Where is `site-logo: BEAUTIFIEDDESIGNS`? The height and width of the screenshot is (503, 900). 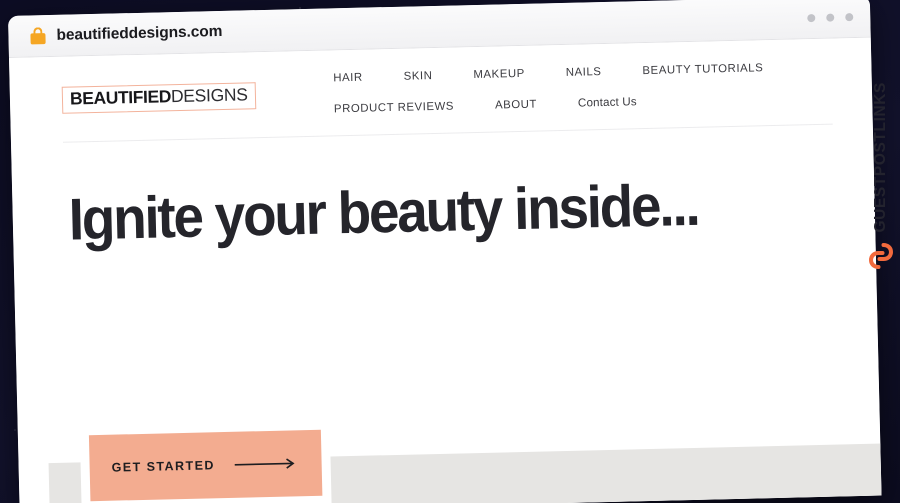
site-logo: BEAUTIFIEDDESIGNS is located at coordinates (158, 98).